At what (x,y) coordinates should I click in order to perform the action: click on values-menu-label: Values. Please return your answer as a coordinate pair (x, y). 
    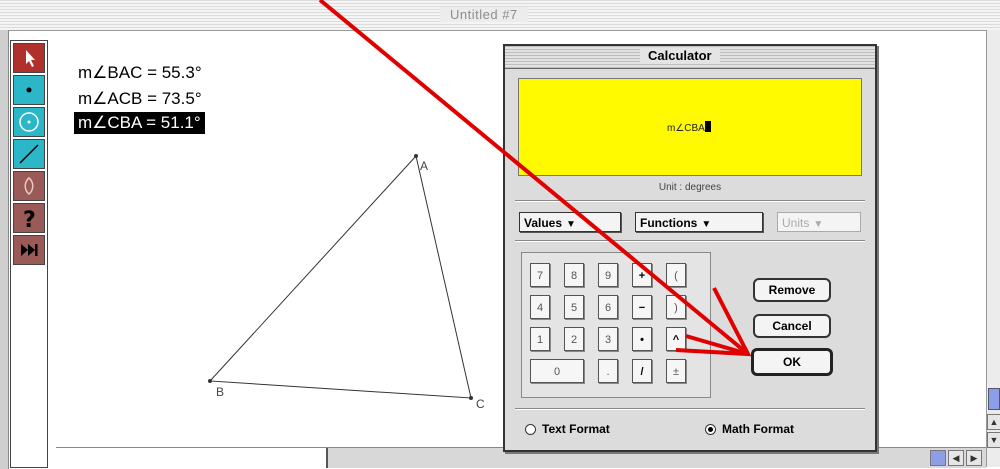
    Looking at the image, I should click on (543, 223).